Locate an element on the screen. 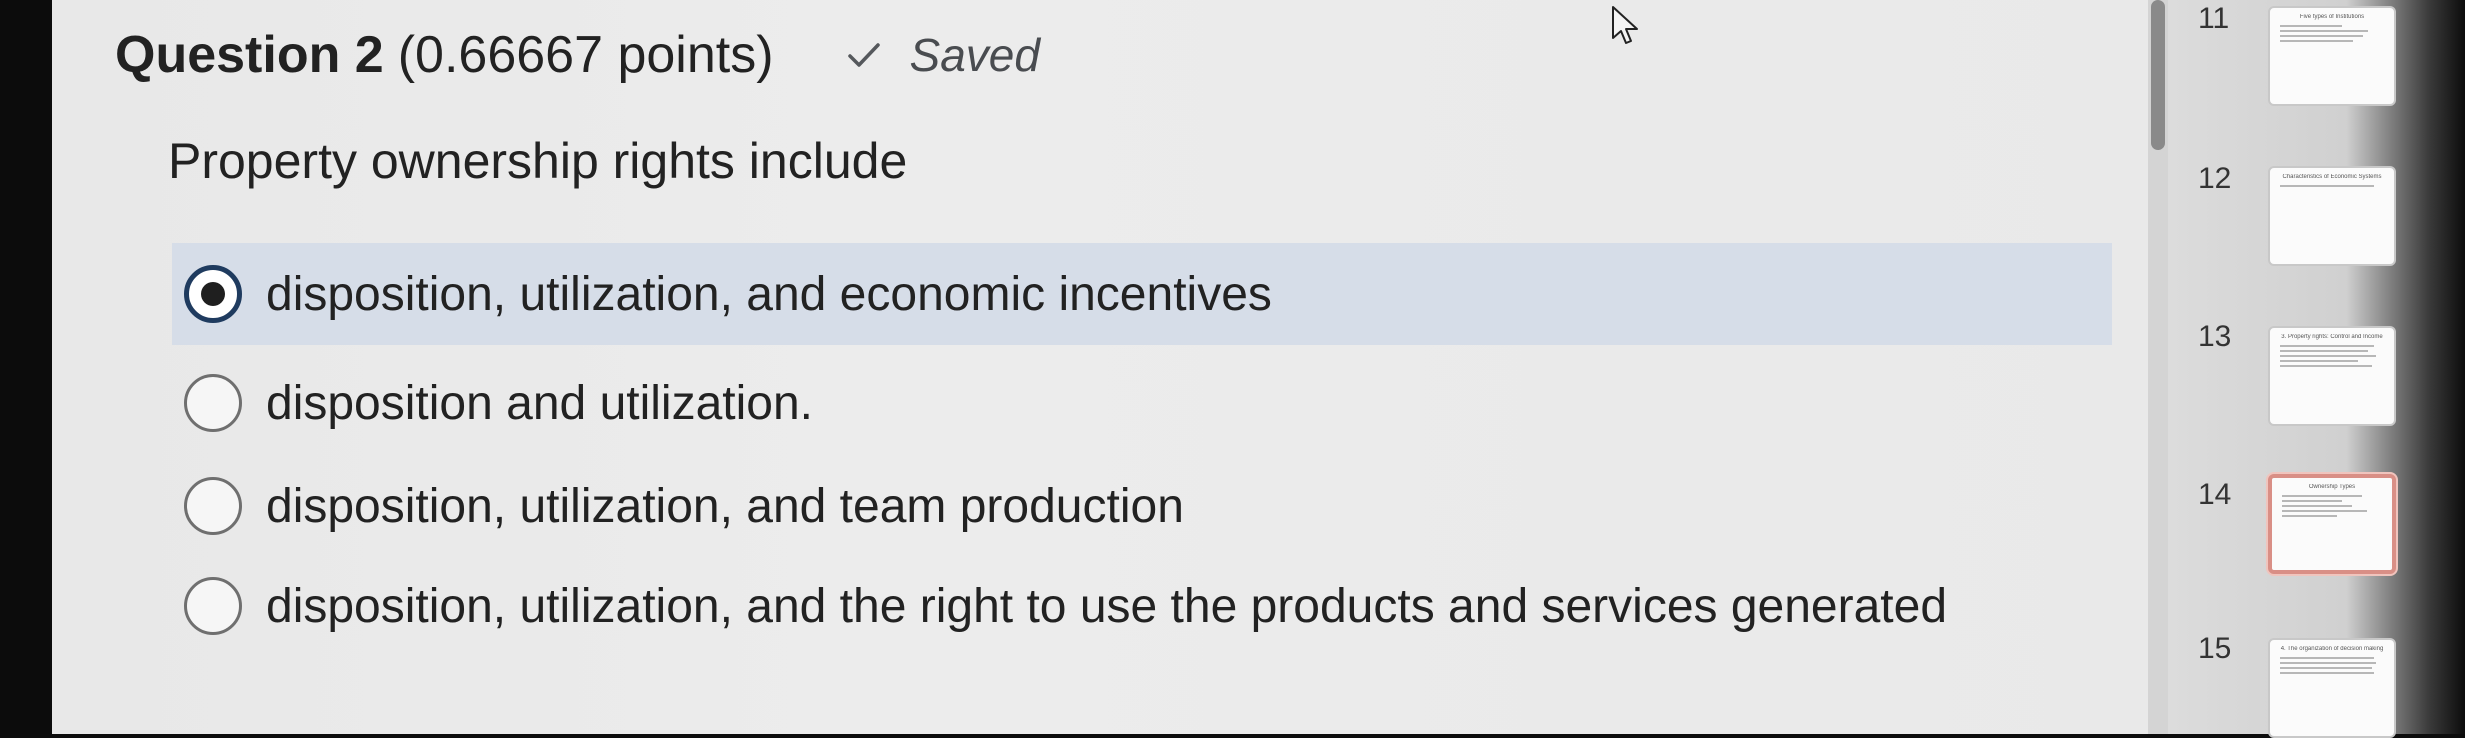 The image size is (2465, 738). slide-thumbnail-title: Characteristics of Economic Systems is located at coordinates (2332, 177).